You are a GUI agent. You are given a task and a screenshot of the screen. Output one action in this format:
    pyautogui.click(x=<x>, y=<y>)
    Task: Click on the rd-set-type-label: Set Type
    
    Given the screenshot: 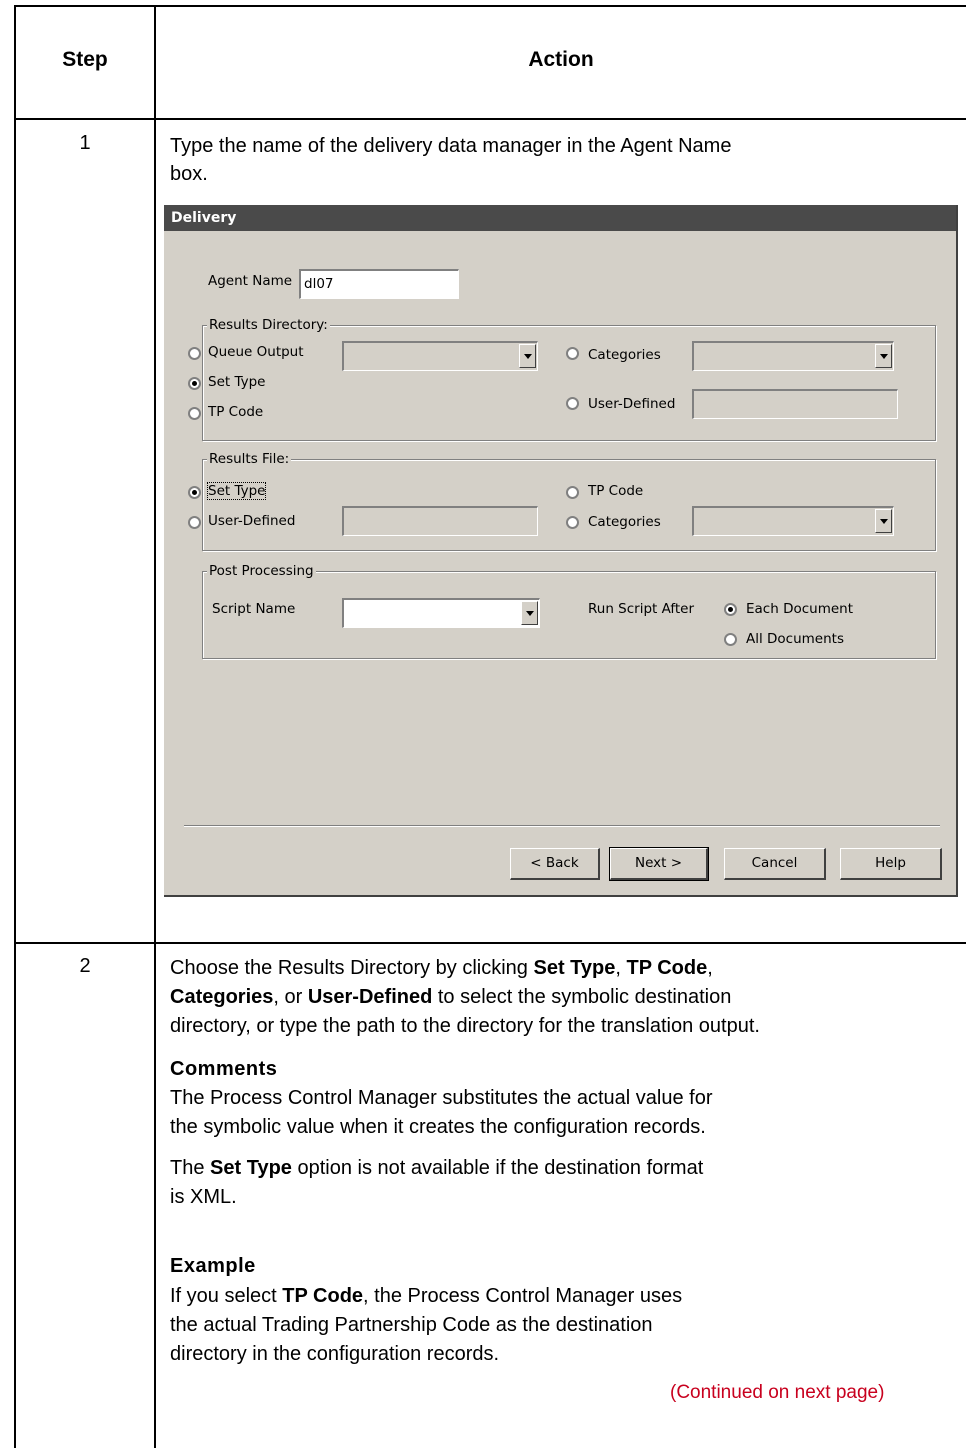 What is the action you would take?
    pyautogui.click(x=237, y=382)
    